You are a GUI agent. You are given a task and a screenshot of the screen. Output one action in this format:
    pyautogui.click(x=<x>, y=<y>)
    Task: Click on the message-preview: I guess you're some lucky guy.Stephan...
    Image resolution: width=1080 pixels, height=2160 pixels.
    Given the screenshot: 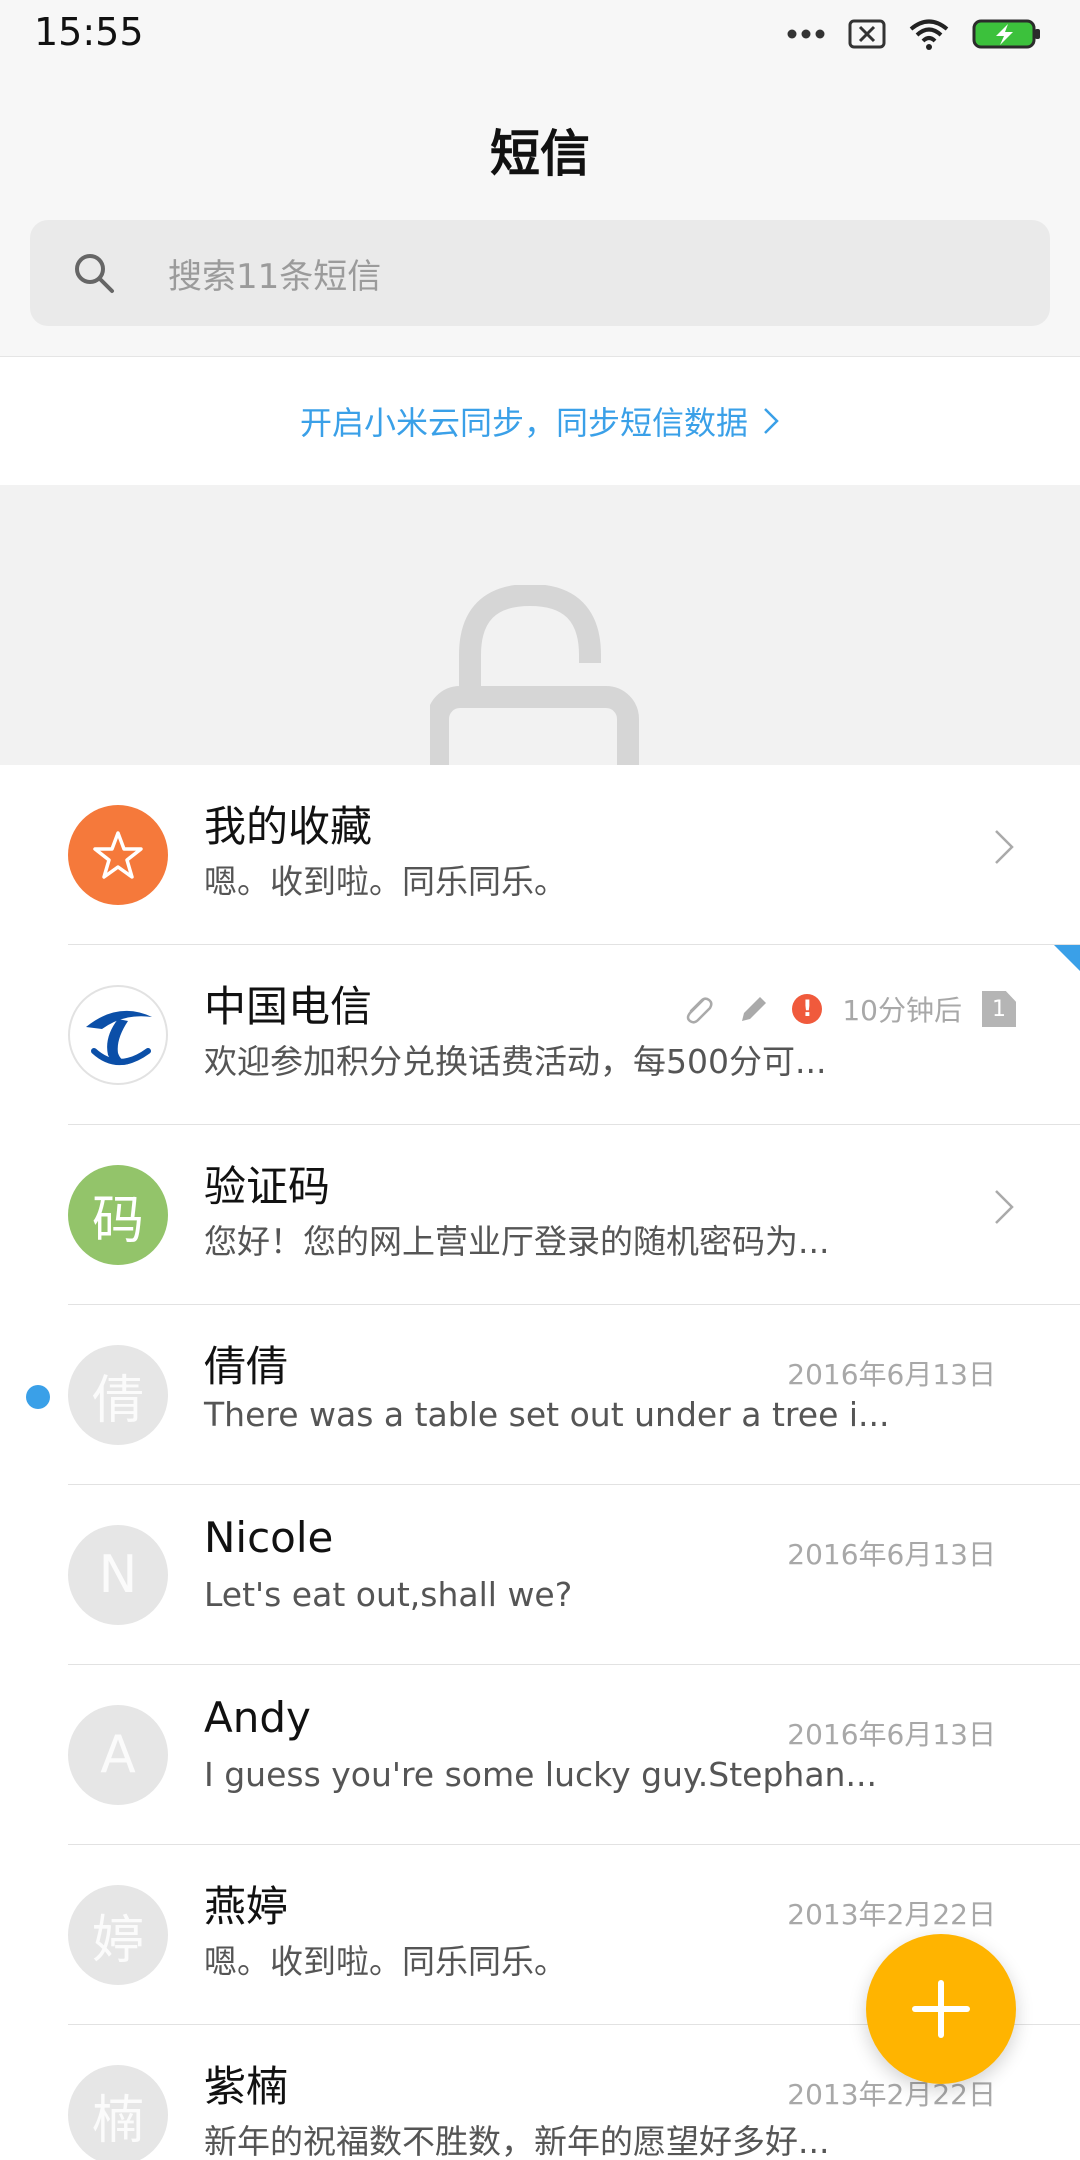 What is the action you would take?
    pyautogui.click(x=540, y=1774)
    